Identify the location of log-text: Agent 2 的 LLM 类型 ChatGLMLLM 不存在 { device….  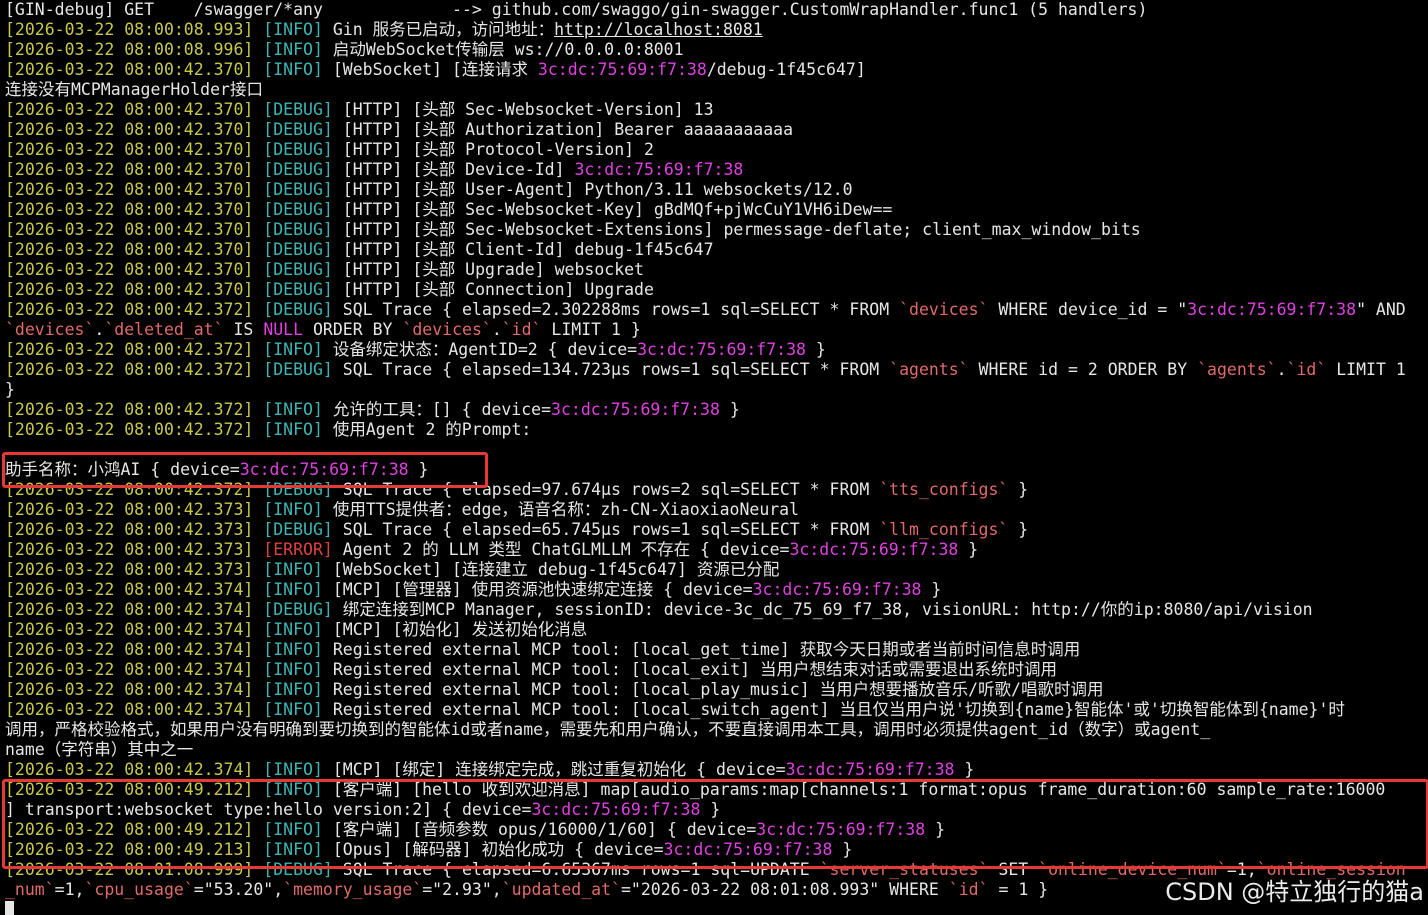
(561, 549).